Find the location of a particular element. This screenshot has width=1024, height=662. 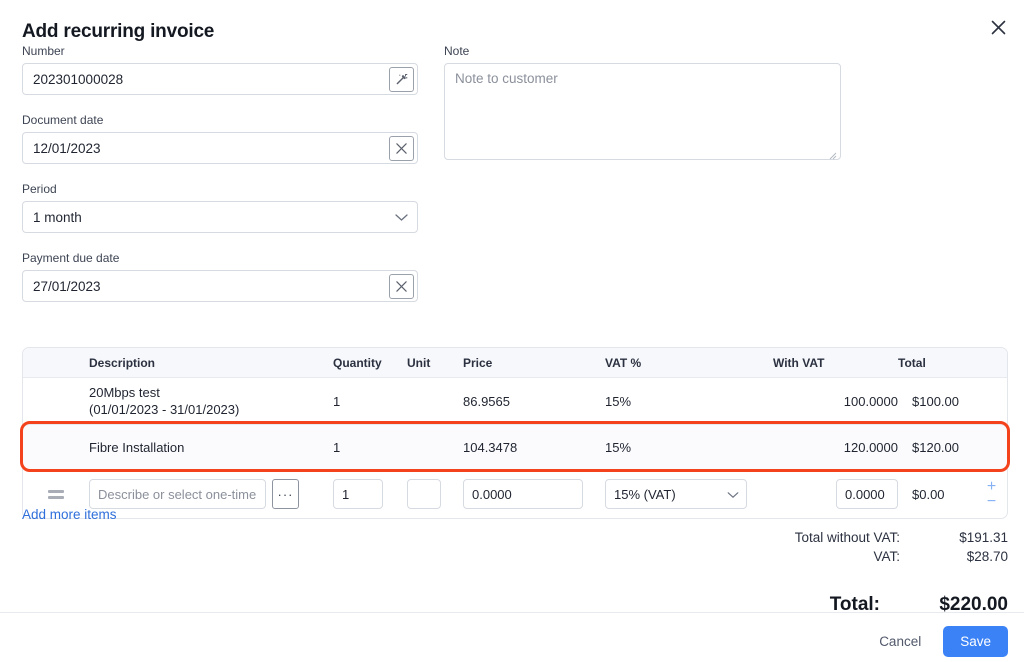

form-right-column: Note is located at coordinates (642, 113).